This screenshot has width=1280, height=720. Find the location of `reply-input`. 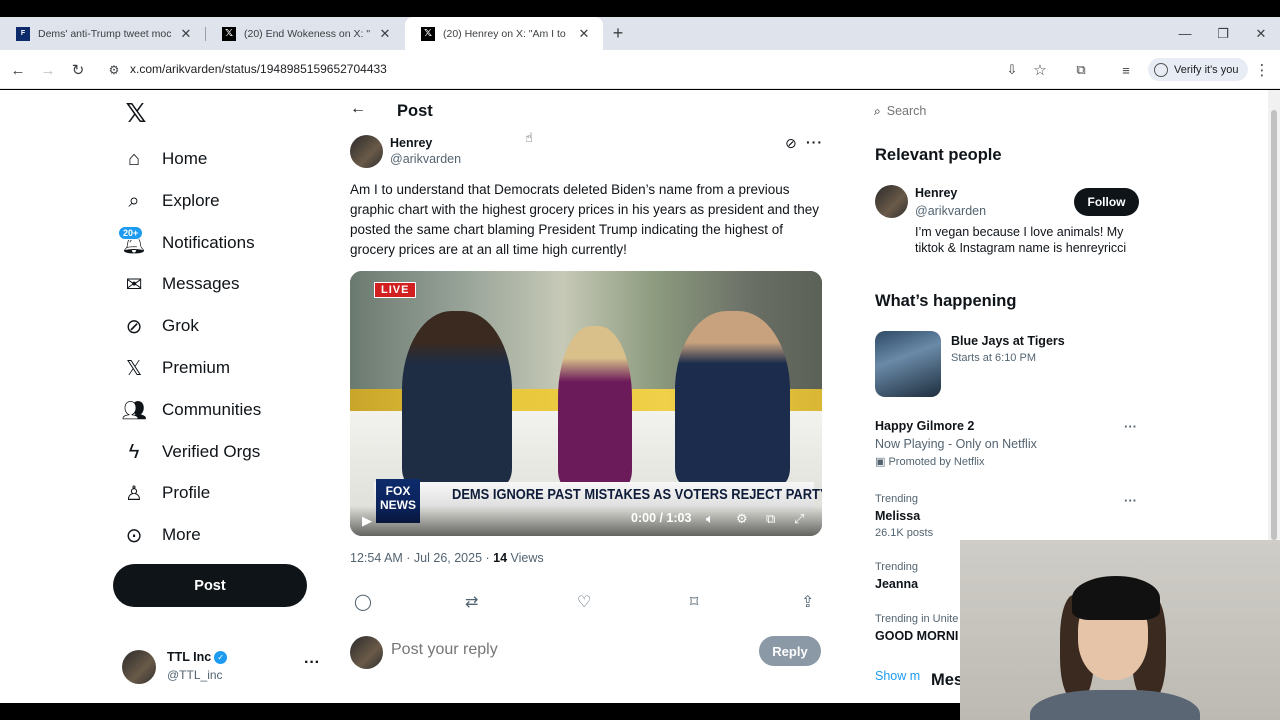

reply-input is located at coordinates (571, 650).